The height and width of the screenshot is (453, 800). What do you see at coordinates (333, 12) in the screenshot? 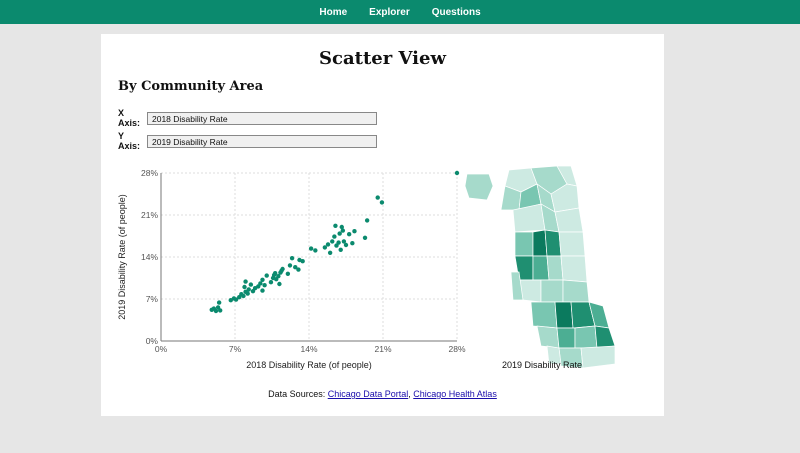
I see `nav-home-link: Home` at bounding box center [333, 12].